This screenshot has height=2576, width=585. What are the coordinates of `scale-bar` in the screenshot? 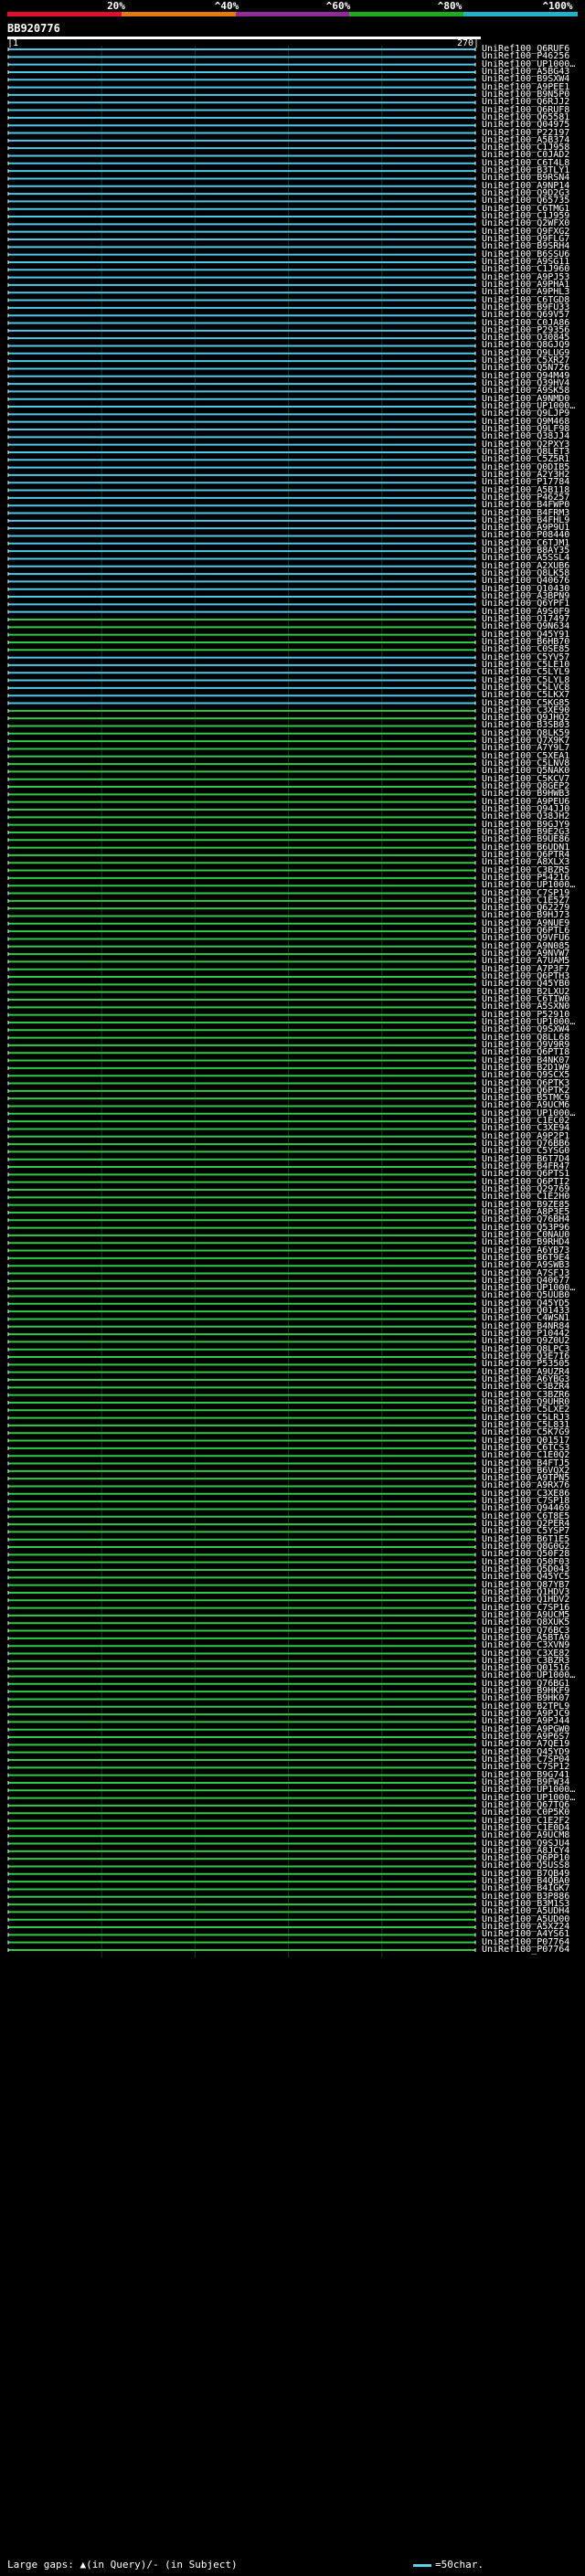 It's located at (422, 2565).